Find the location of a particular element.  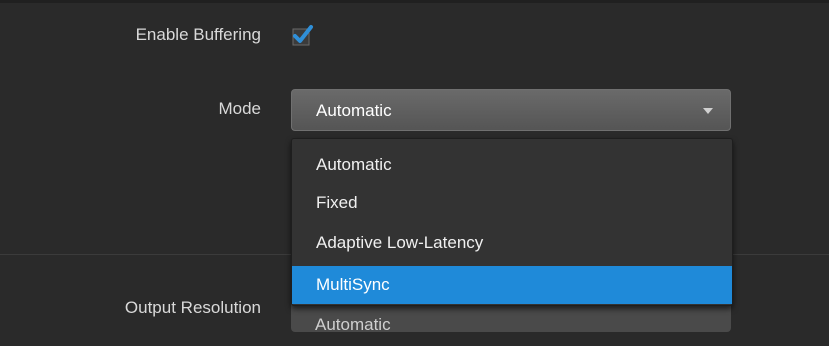

mode-select: Automatic is located at coordinates (511, 110).